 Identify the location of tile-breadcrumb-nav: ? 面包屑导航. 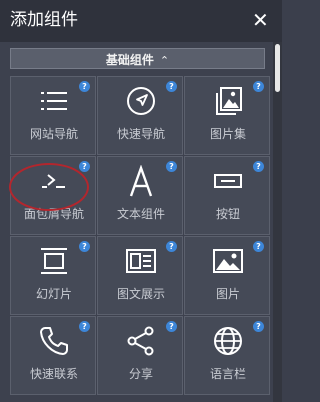
(53, 195).